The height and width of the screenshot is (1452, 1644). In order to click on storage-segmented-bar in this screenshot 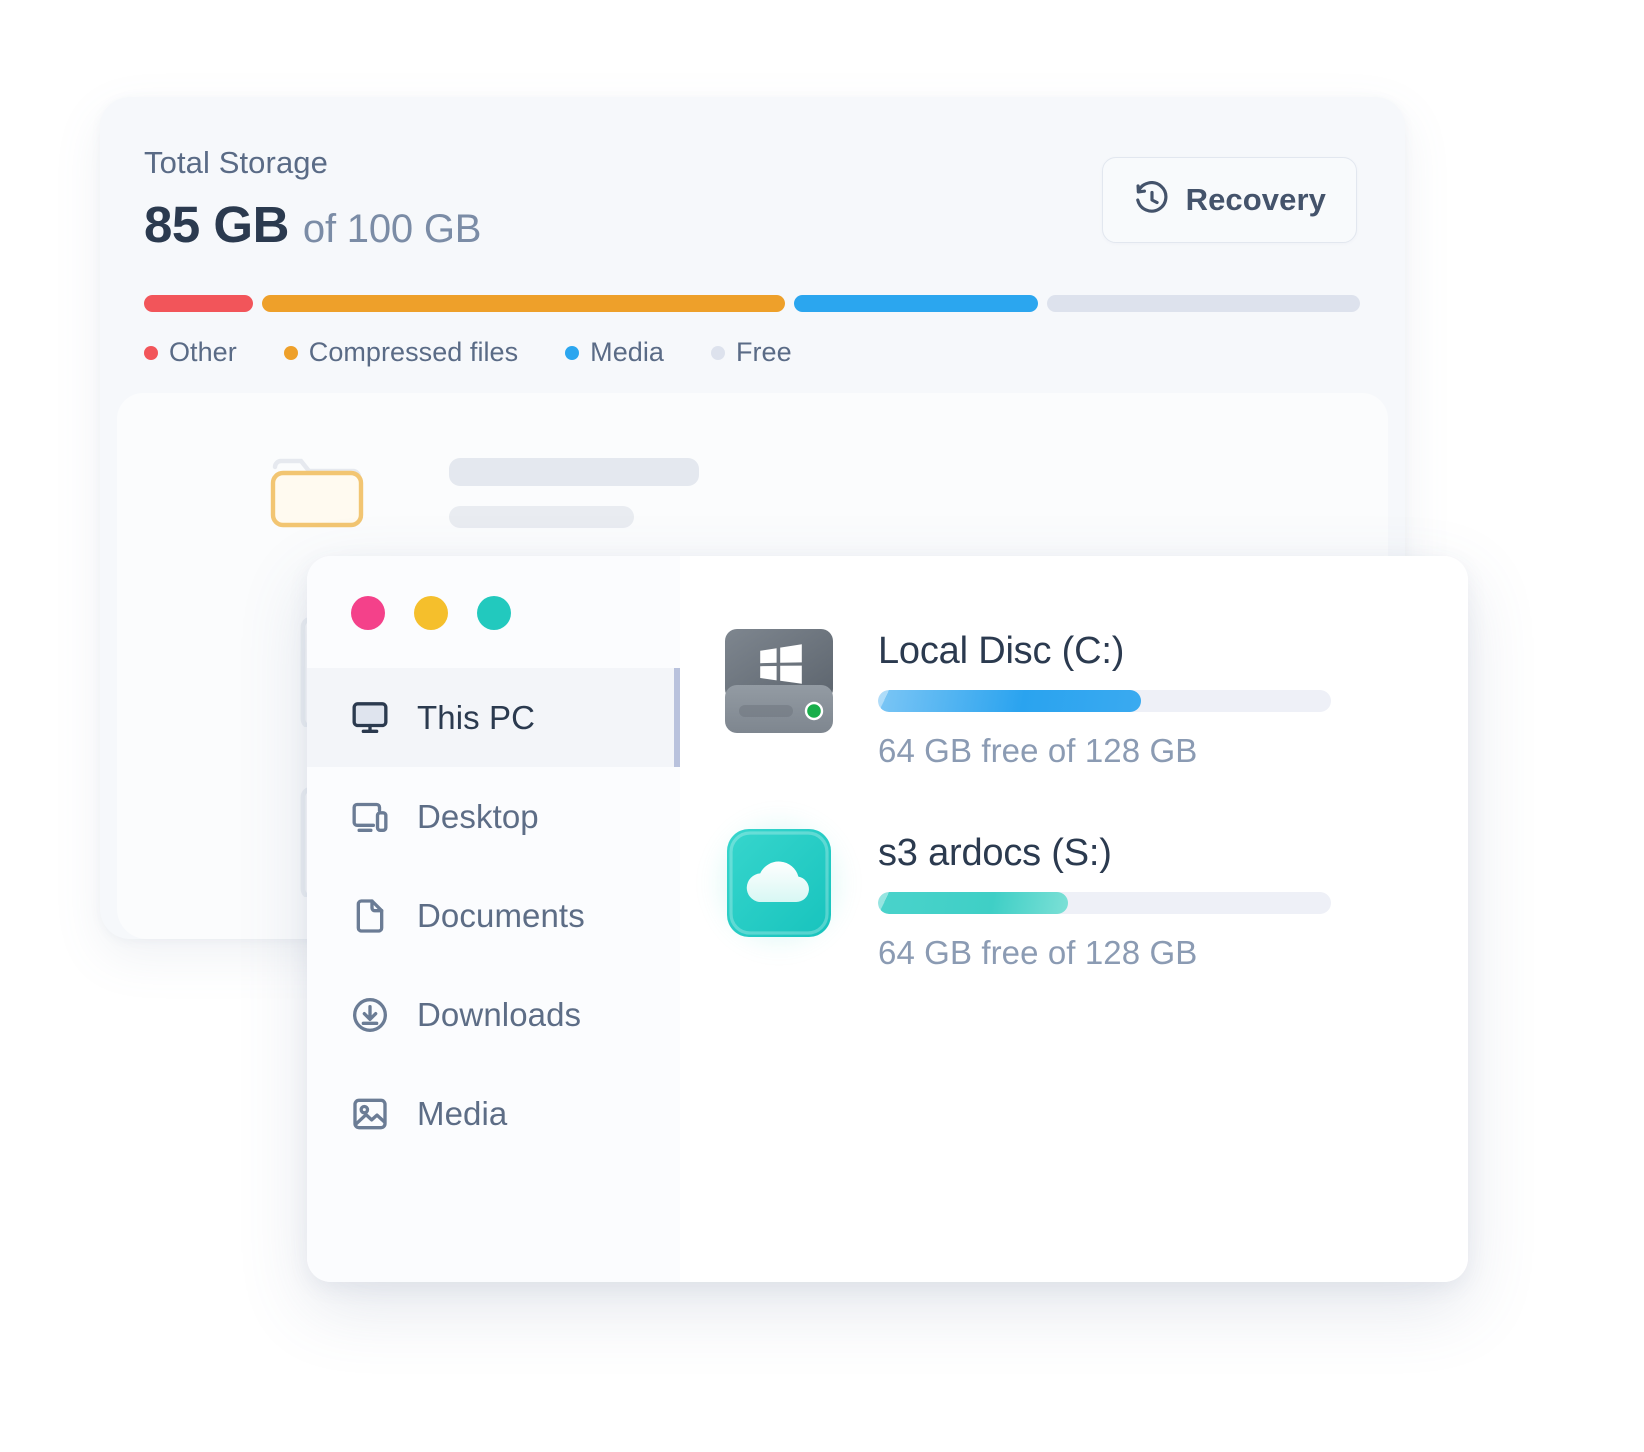, I will do `click(752, 303)`.